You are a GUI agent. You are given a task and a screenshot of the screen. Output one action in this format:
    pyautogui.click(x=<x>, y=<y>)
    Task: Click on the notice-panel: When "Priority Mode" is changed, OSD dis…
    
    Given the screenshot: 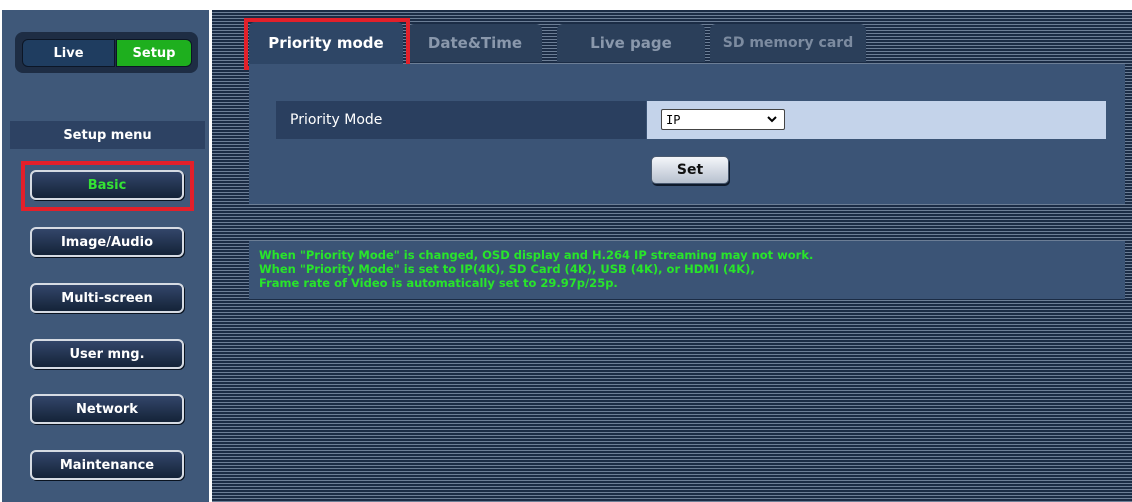 What is the action you would take?
    pyautogui.click(x=687, y=270)
    